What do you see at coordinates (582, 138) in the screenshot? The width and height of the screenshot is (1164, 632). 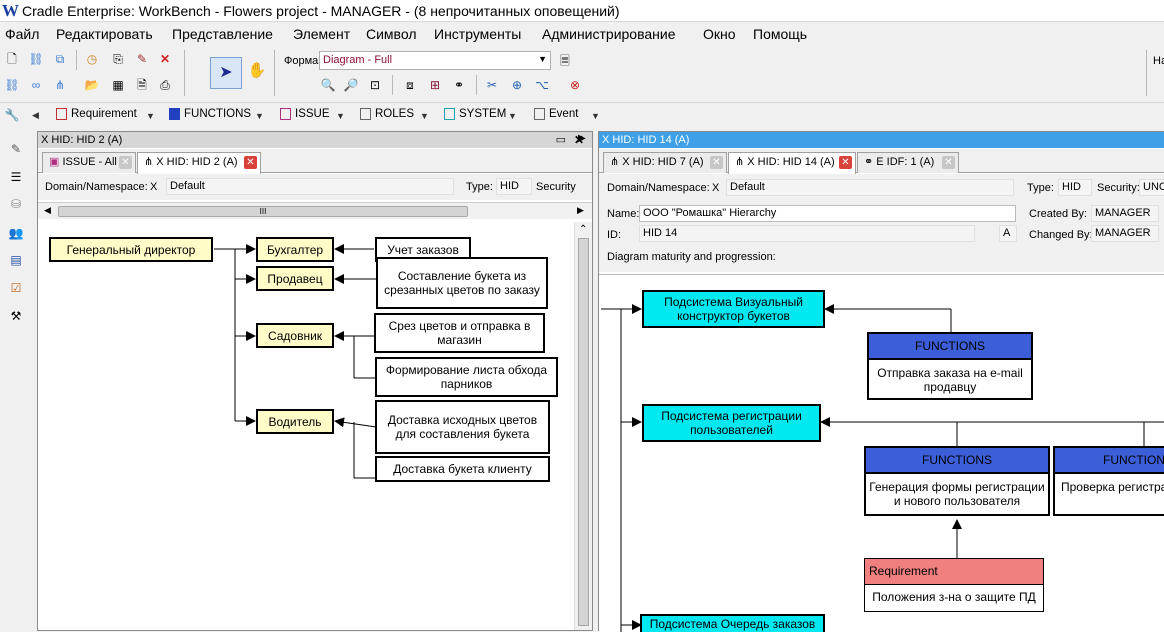 I see `pane-splitter-arrow-icon: ▶` at bounding box center [582, 138].